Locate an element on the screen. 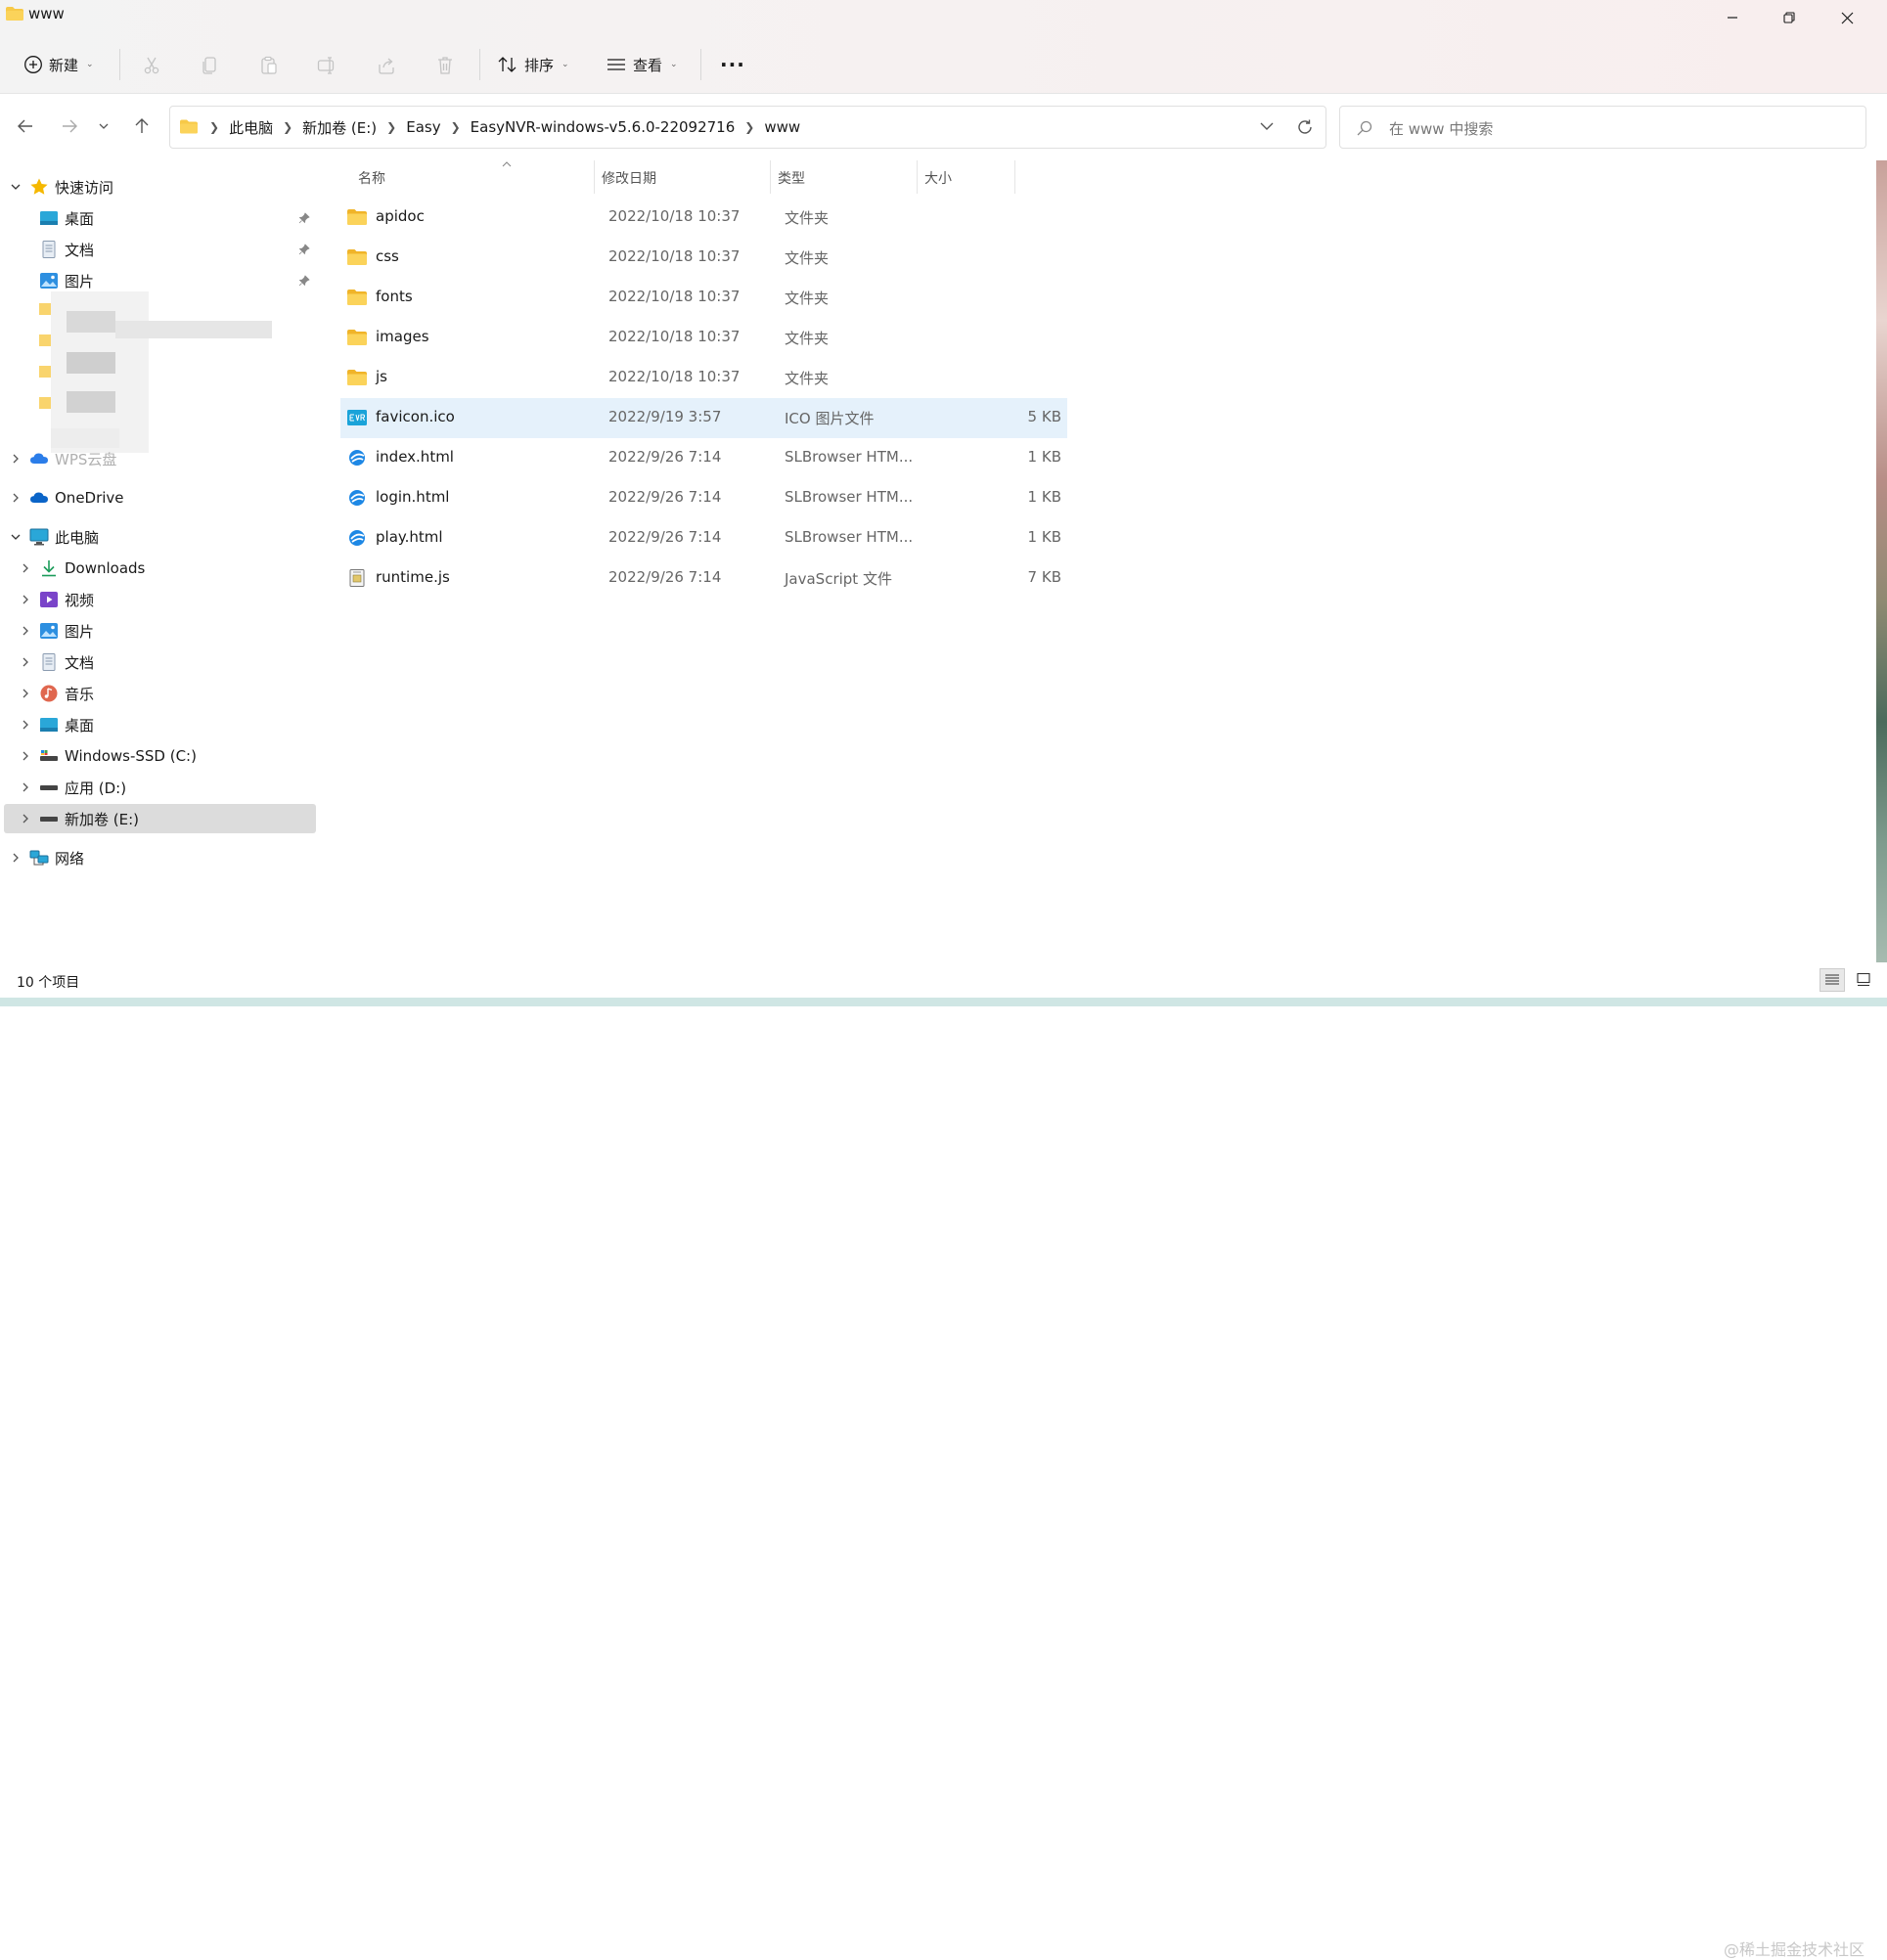 The height and width of the screenshot is (1960, 1887). download-icon is located at coordinates (49, 568).